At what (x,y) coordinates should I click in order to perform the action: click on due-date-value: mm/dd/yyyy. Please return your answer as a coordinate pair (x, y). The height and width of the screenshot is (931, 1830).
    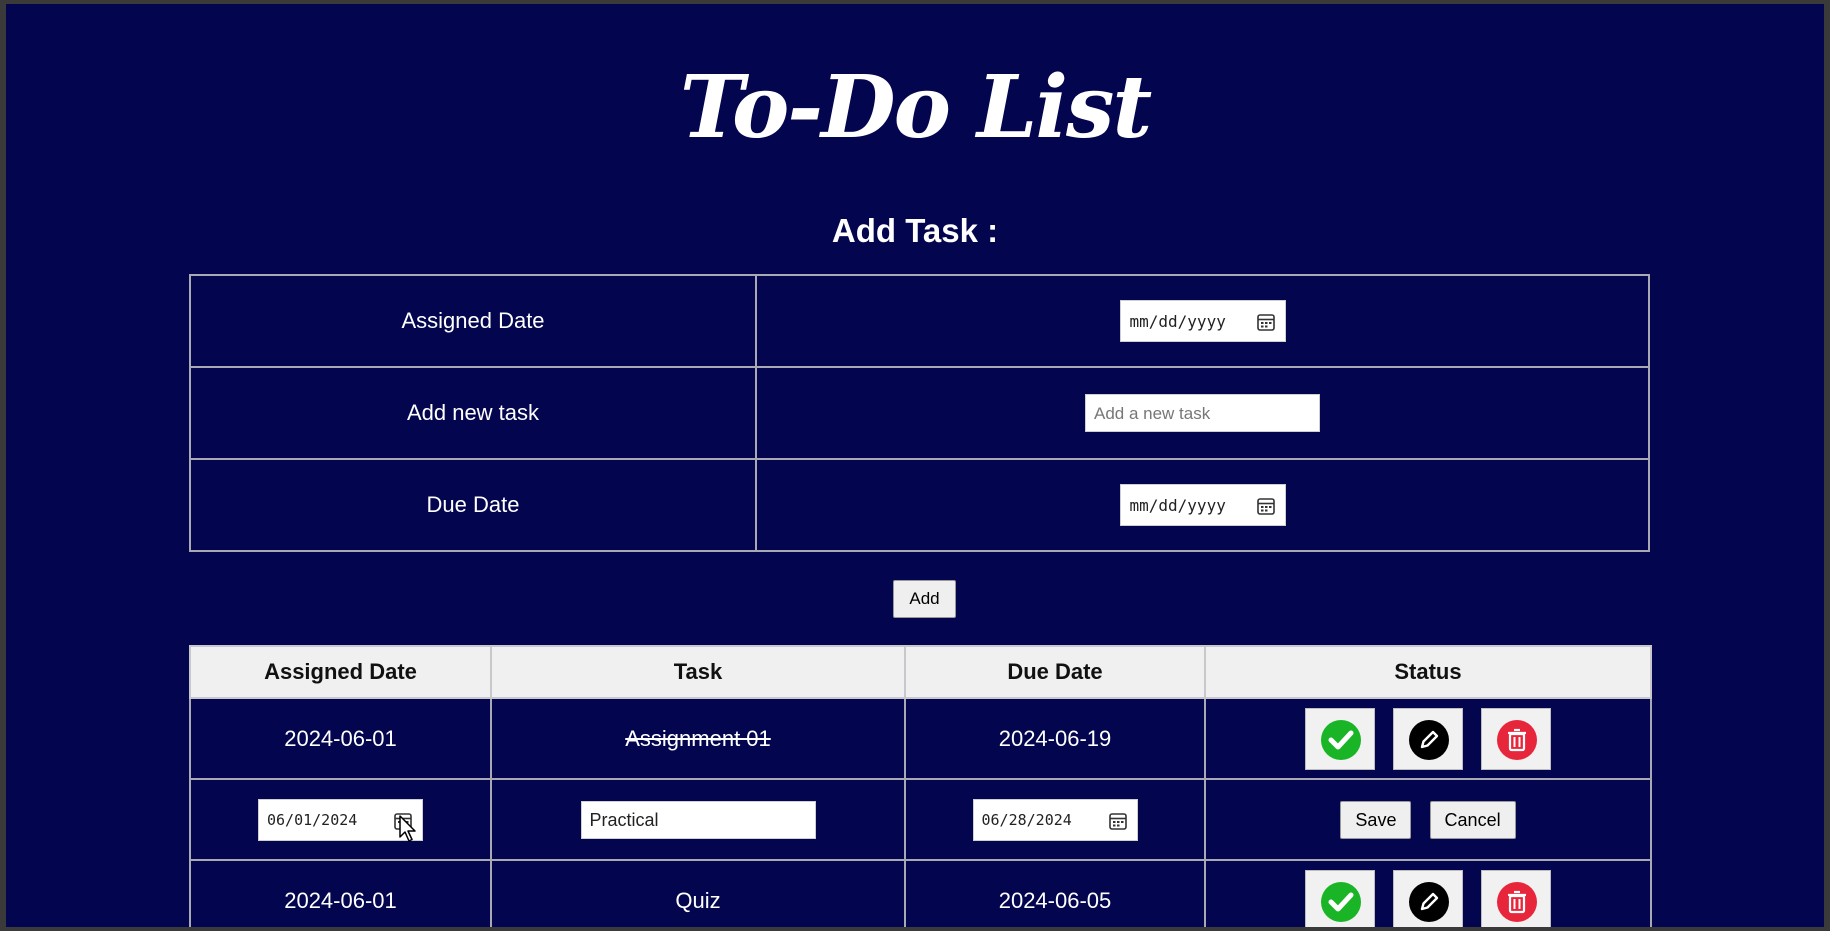
    Looking at the image, I should click on (1177, 505).